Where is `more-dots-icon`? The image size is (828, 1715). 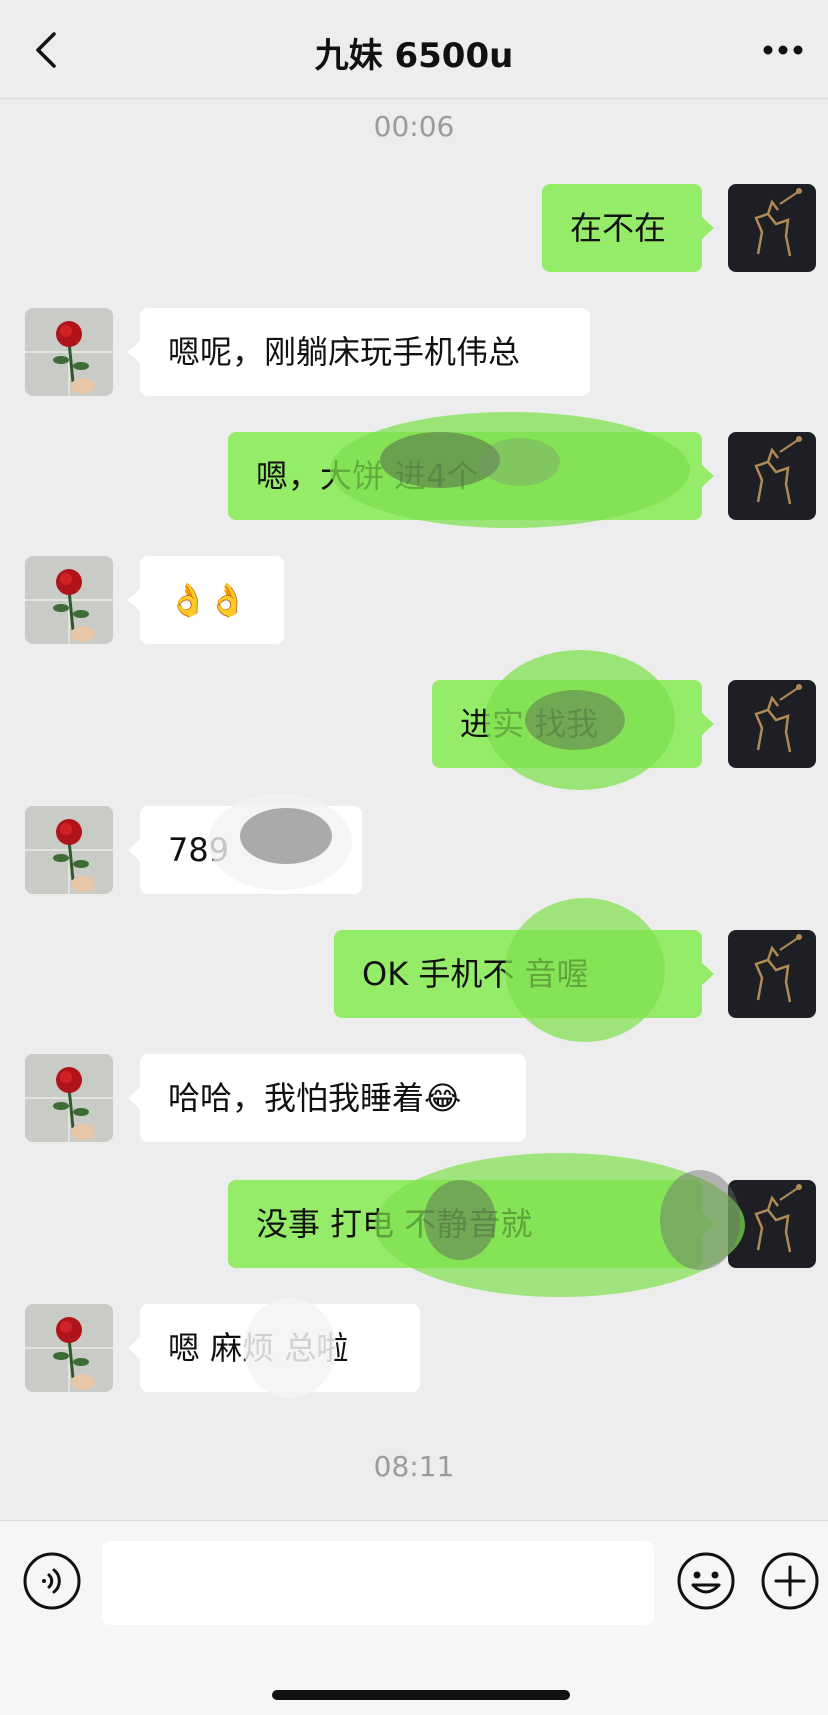 more-dots-icon is located at coordinates (783, 50).